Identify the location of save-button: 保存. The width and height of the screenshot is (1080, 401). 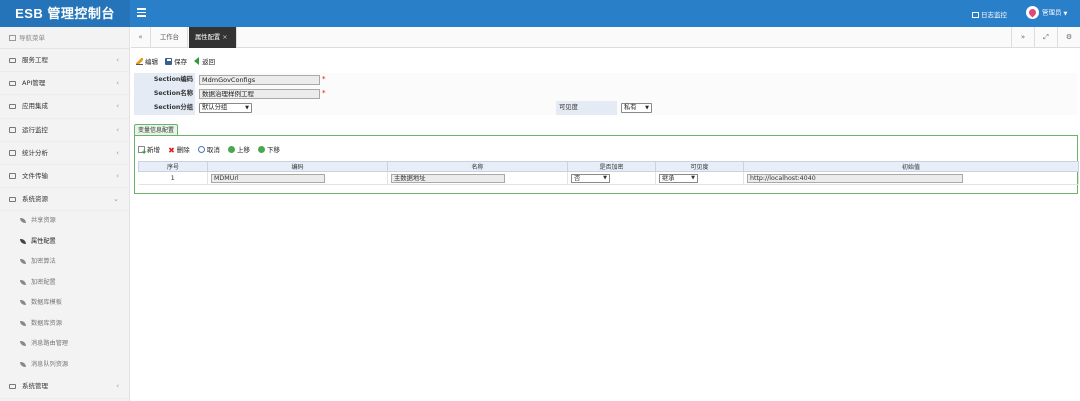
(176, 61).